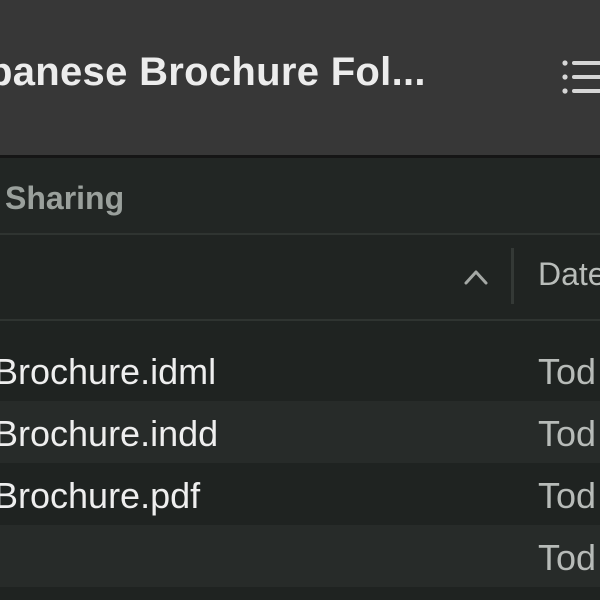  I want to click on file-row: Brochure.indd Tod, so click(300, 432).